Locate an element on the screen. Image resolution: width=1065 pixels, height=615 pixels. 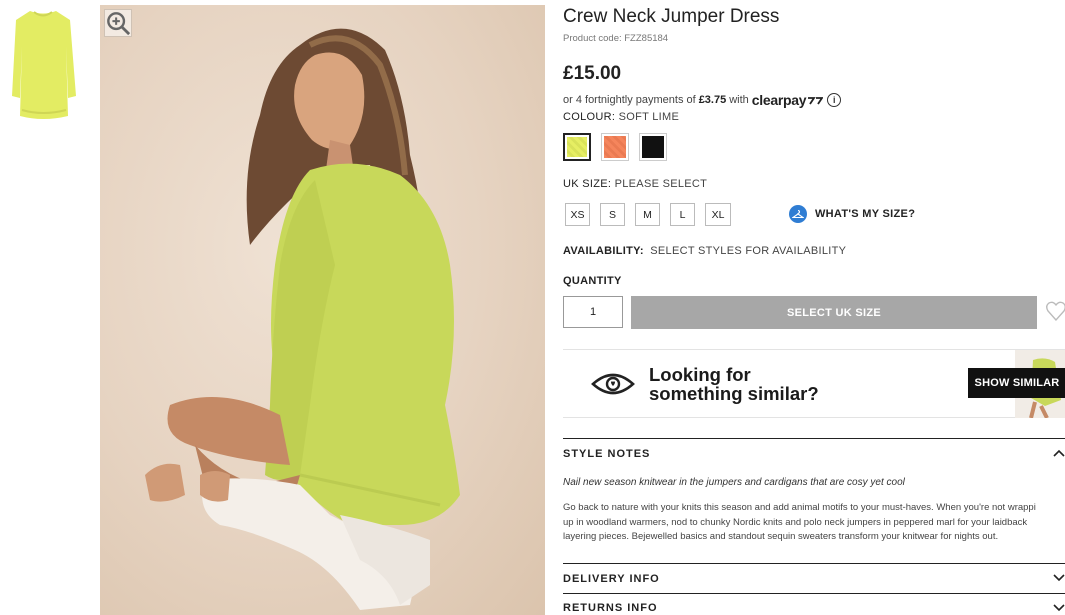
colour-label: COLOUR: SOFT LIME is located at coordinates (621, 117).